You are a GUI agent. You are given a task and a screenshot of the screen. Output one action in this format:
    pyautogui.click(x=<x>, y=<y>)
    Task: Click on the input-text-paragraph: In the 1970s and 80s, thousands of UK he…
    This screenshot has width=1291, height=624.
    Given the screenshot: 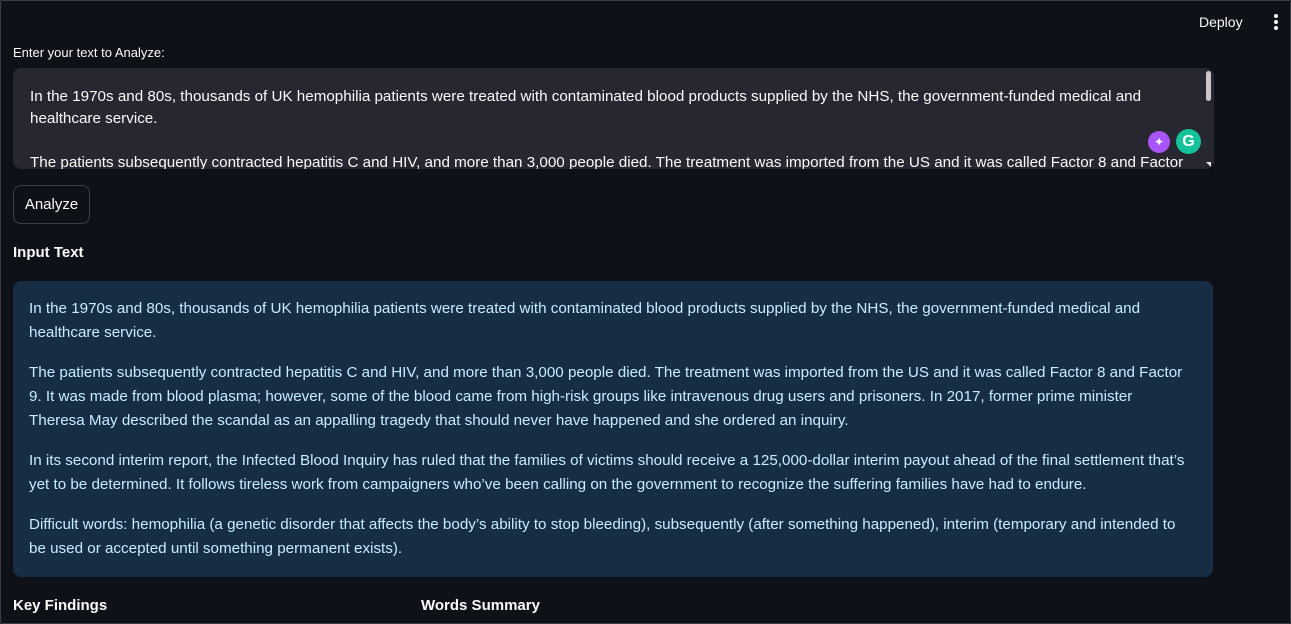 What is the action you would take?
    pyautogui.click(x=585, y=320)
    